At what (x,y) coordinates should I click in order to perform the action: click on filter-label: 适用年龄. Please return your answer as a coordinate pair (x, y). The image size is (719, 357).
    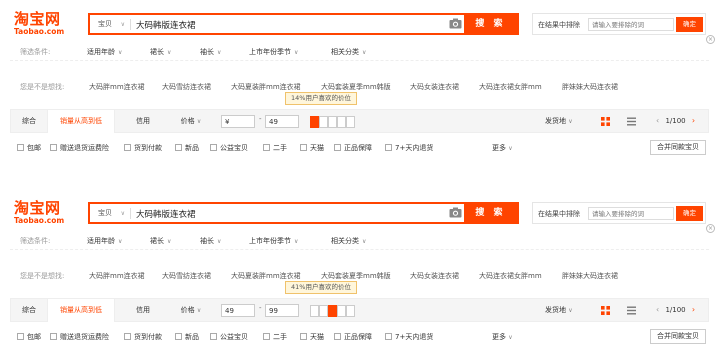
    Looking at the image, I should click on (101, 241).